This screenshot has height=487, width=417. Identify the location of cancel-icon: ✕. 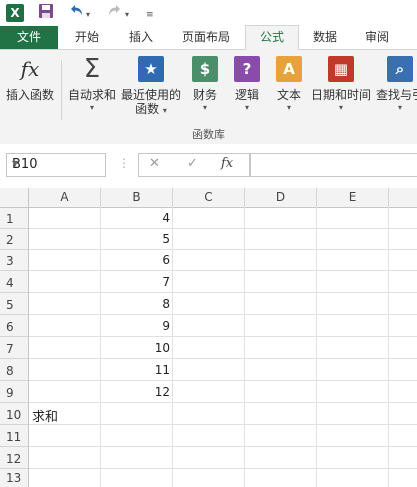
(154, 163).